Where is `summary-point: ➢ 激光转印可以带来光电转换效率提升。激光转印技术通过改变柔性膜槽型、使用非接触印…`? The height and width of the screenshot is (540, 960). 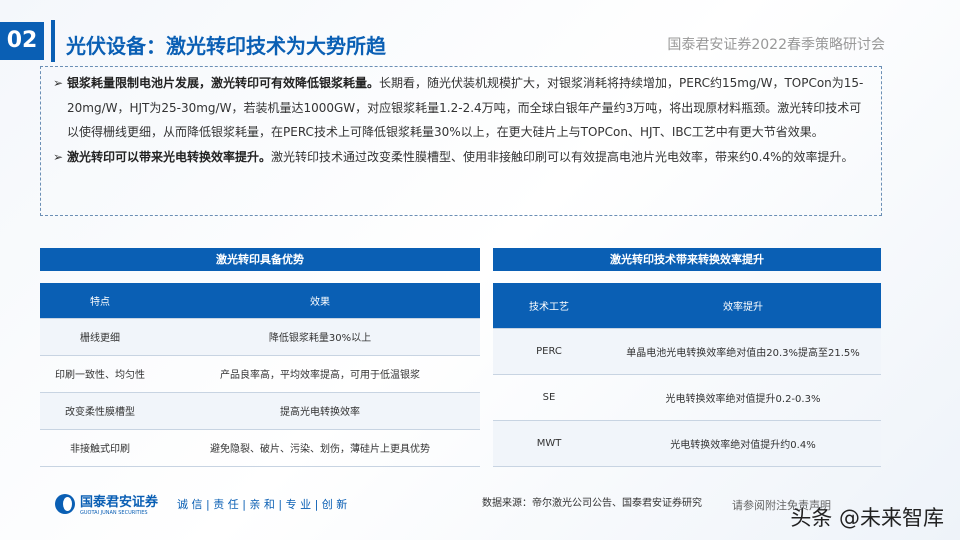 summary-point: ➢ 激光转印可以带来光电转换效率提升。激光转印技术通过改变柔性膜槽型、使用非接触印… is located at coordinates (463, 157).